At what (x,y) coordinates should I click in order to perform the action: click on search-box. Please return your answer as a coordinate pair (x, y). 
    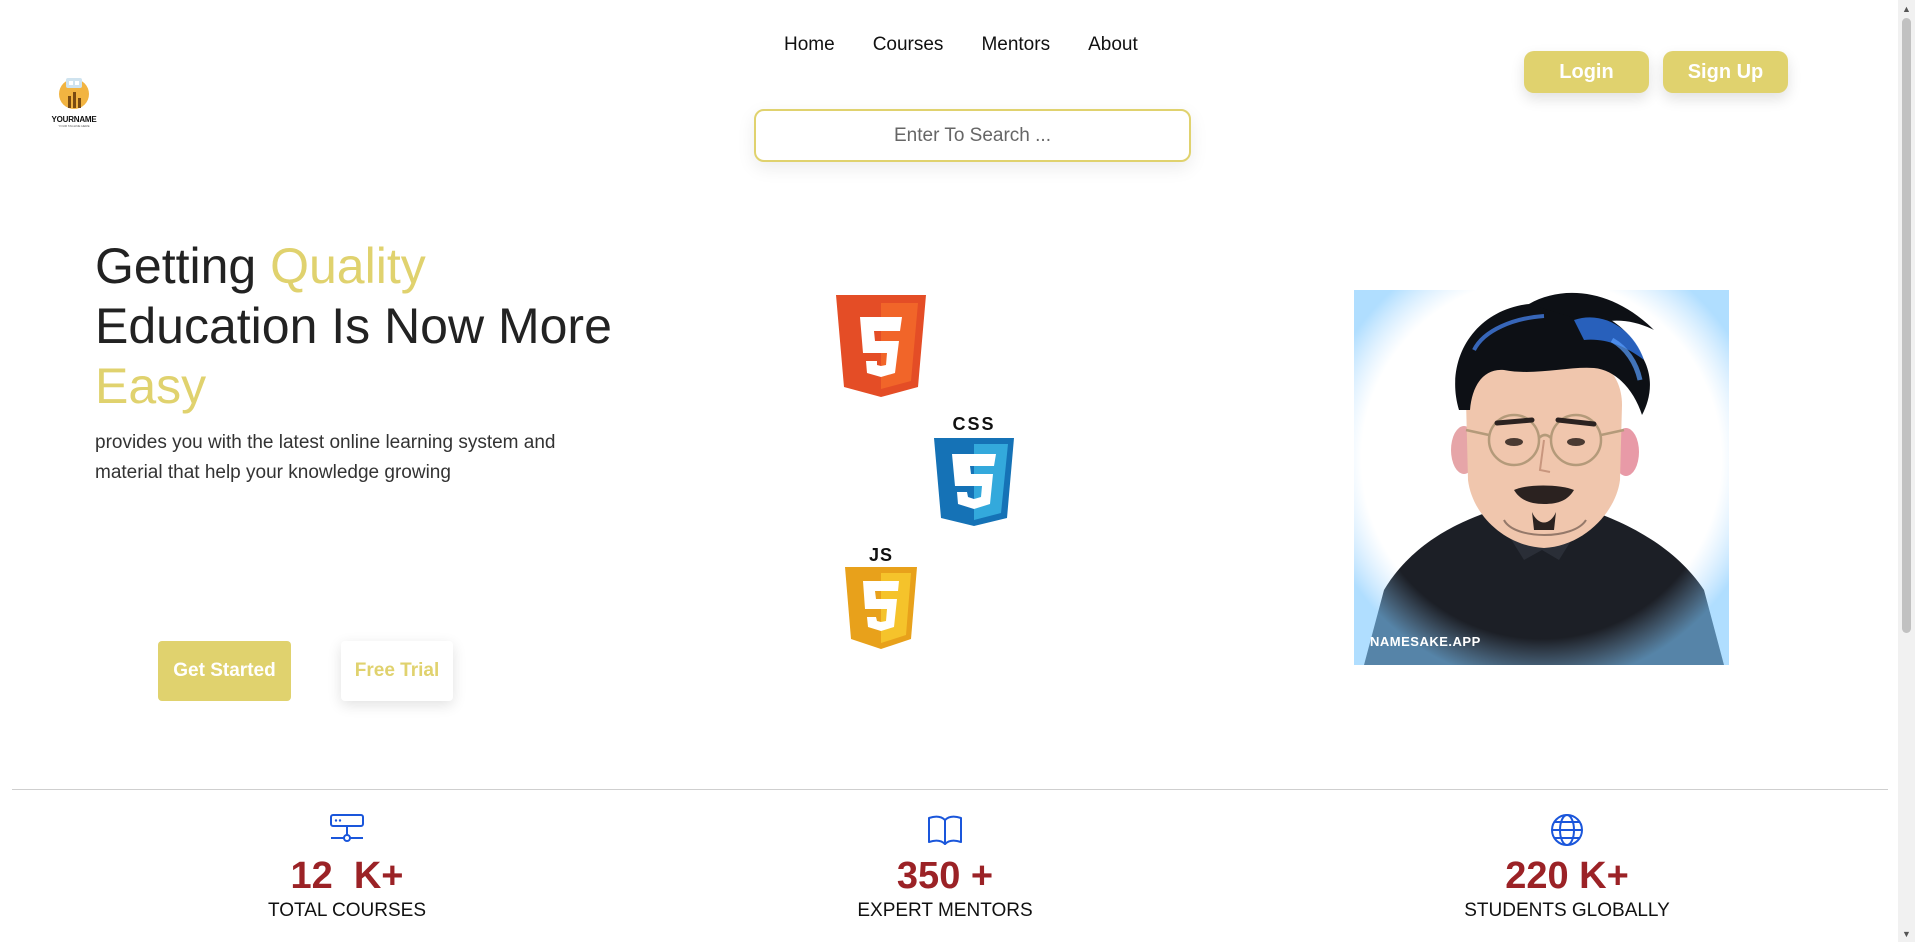
    Looking at the image, I should click on (972, 135).